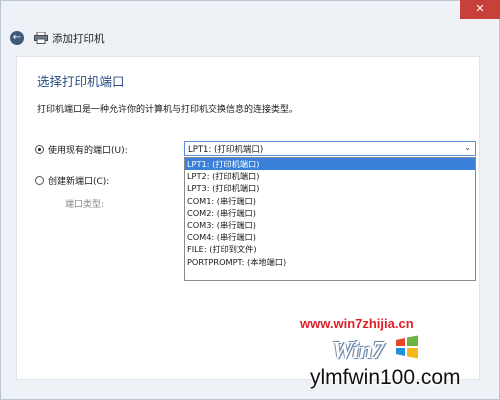 This screenshot has height=400, width=500. I want to click on chevron-down-icon: ⌄, so click(467, 147).